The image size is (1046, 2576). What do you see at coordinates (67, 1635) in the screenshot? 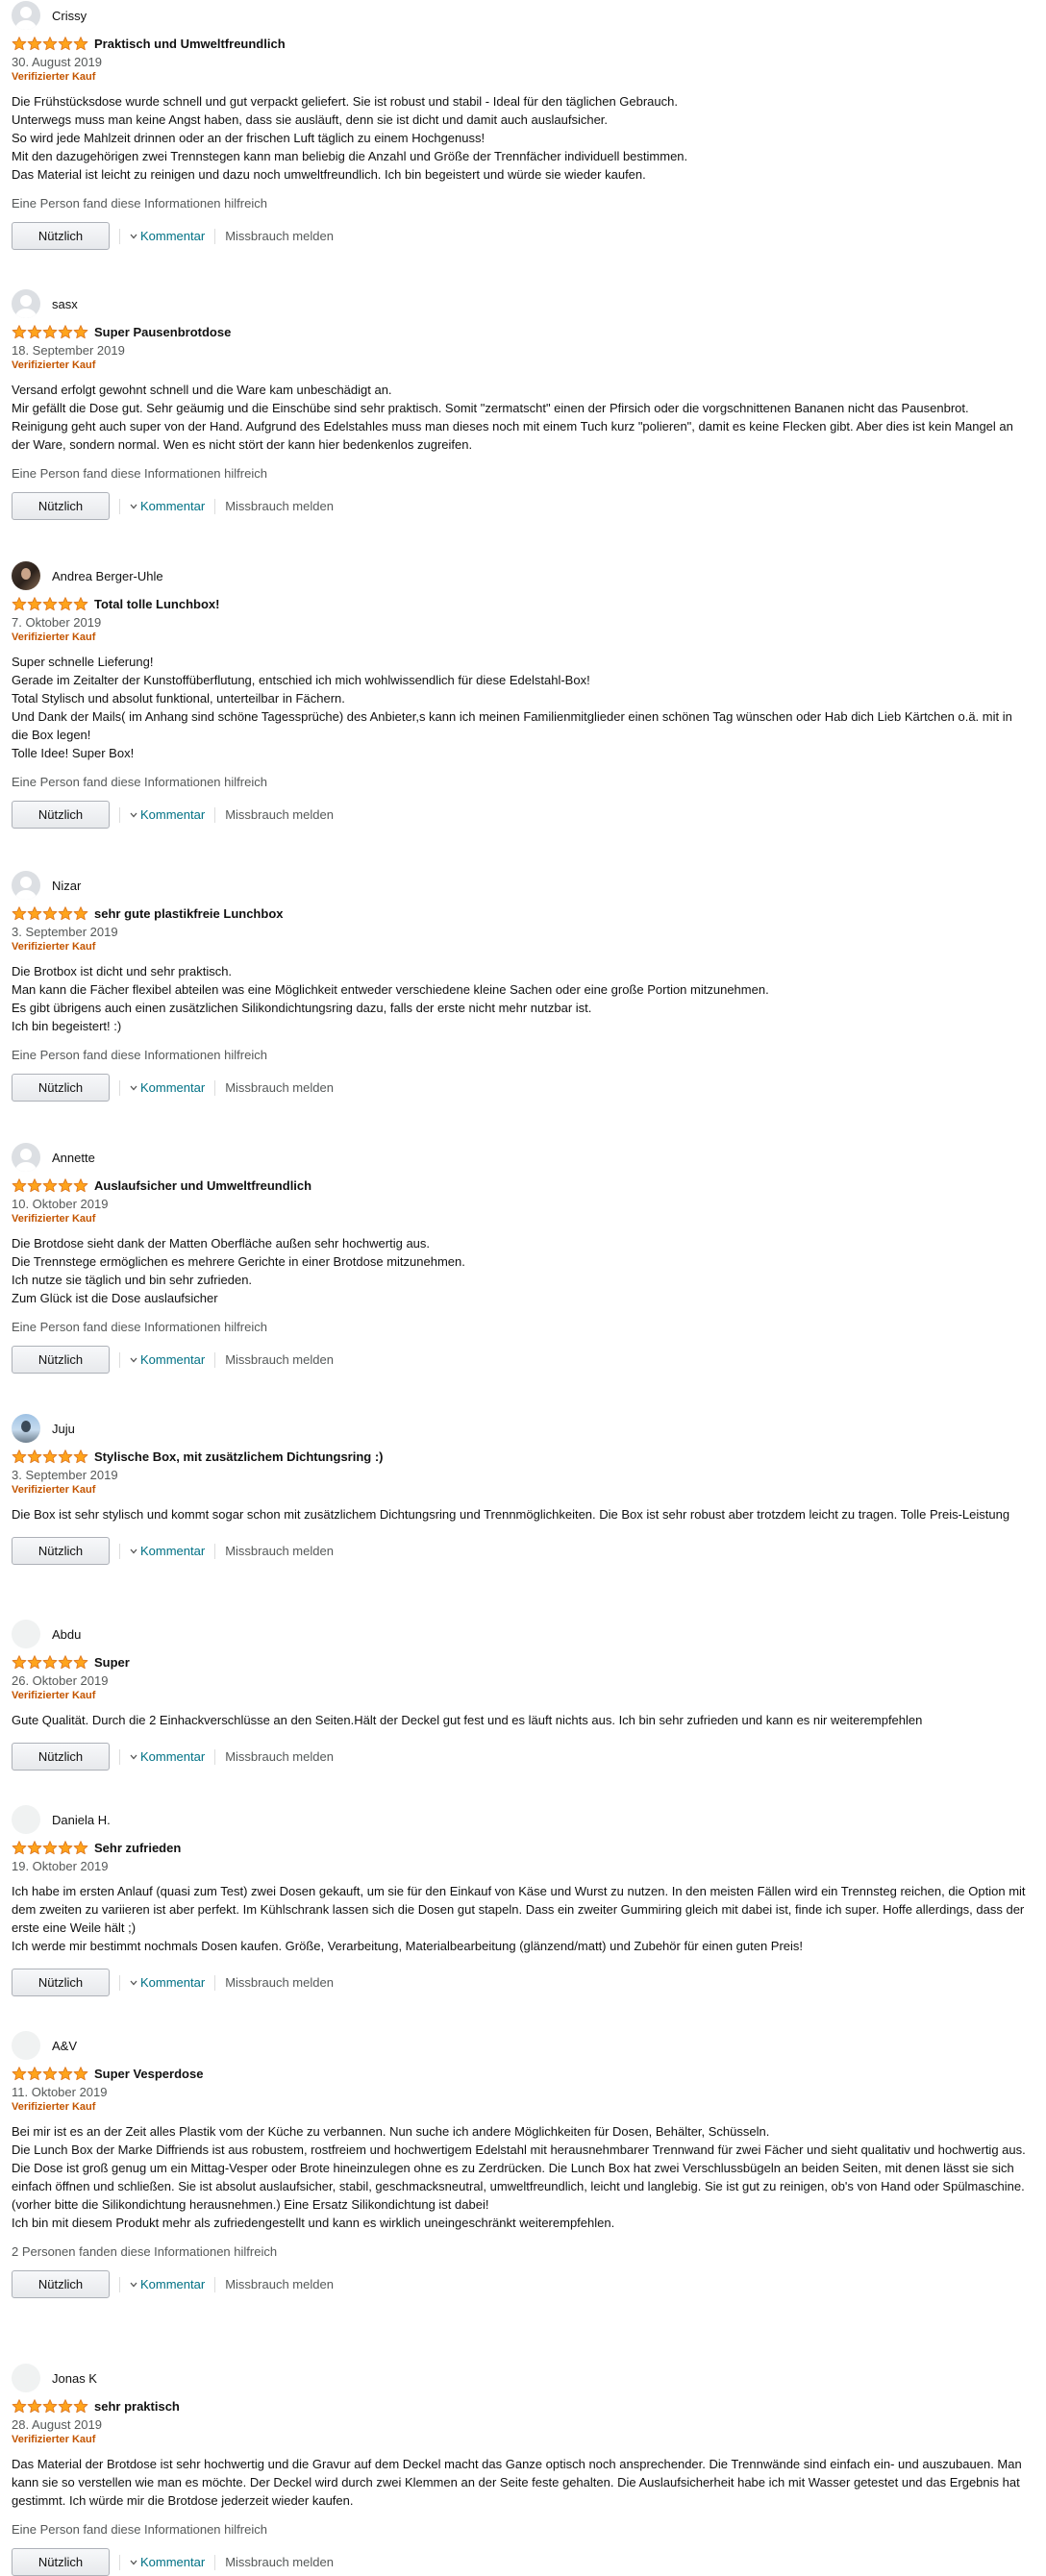
I see `reviewer-name: Abdu` at bounding box center [67, 1635].